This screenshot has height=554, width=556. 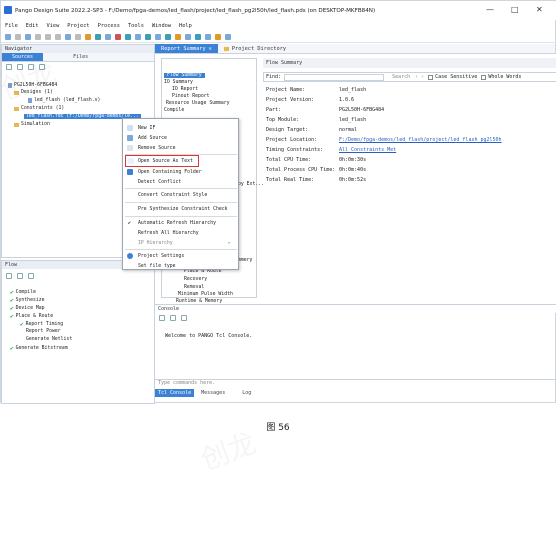 I want to click on tab-files: Files, so click(x=80, y=57).